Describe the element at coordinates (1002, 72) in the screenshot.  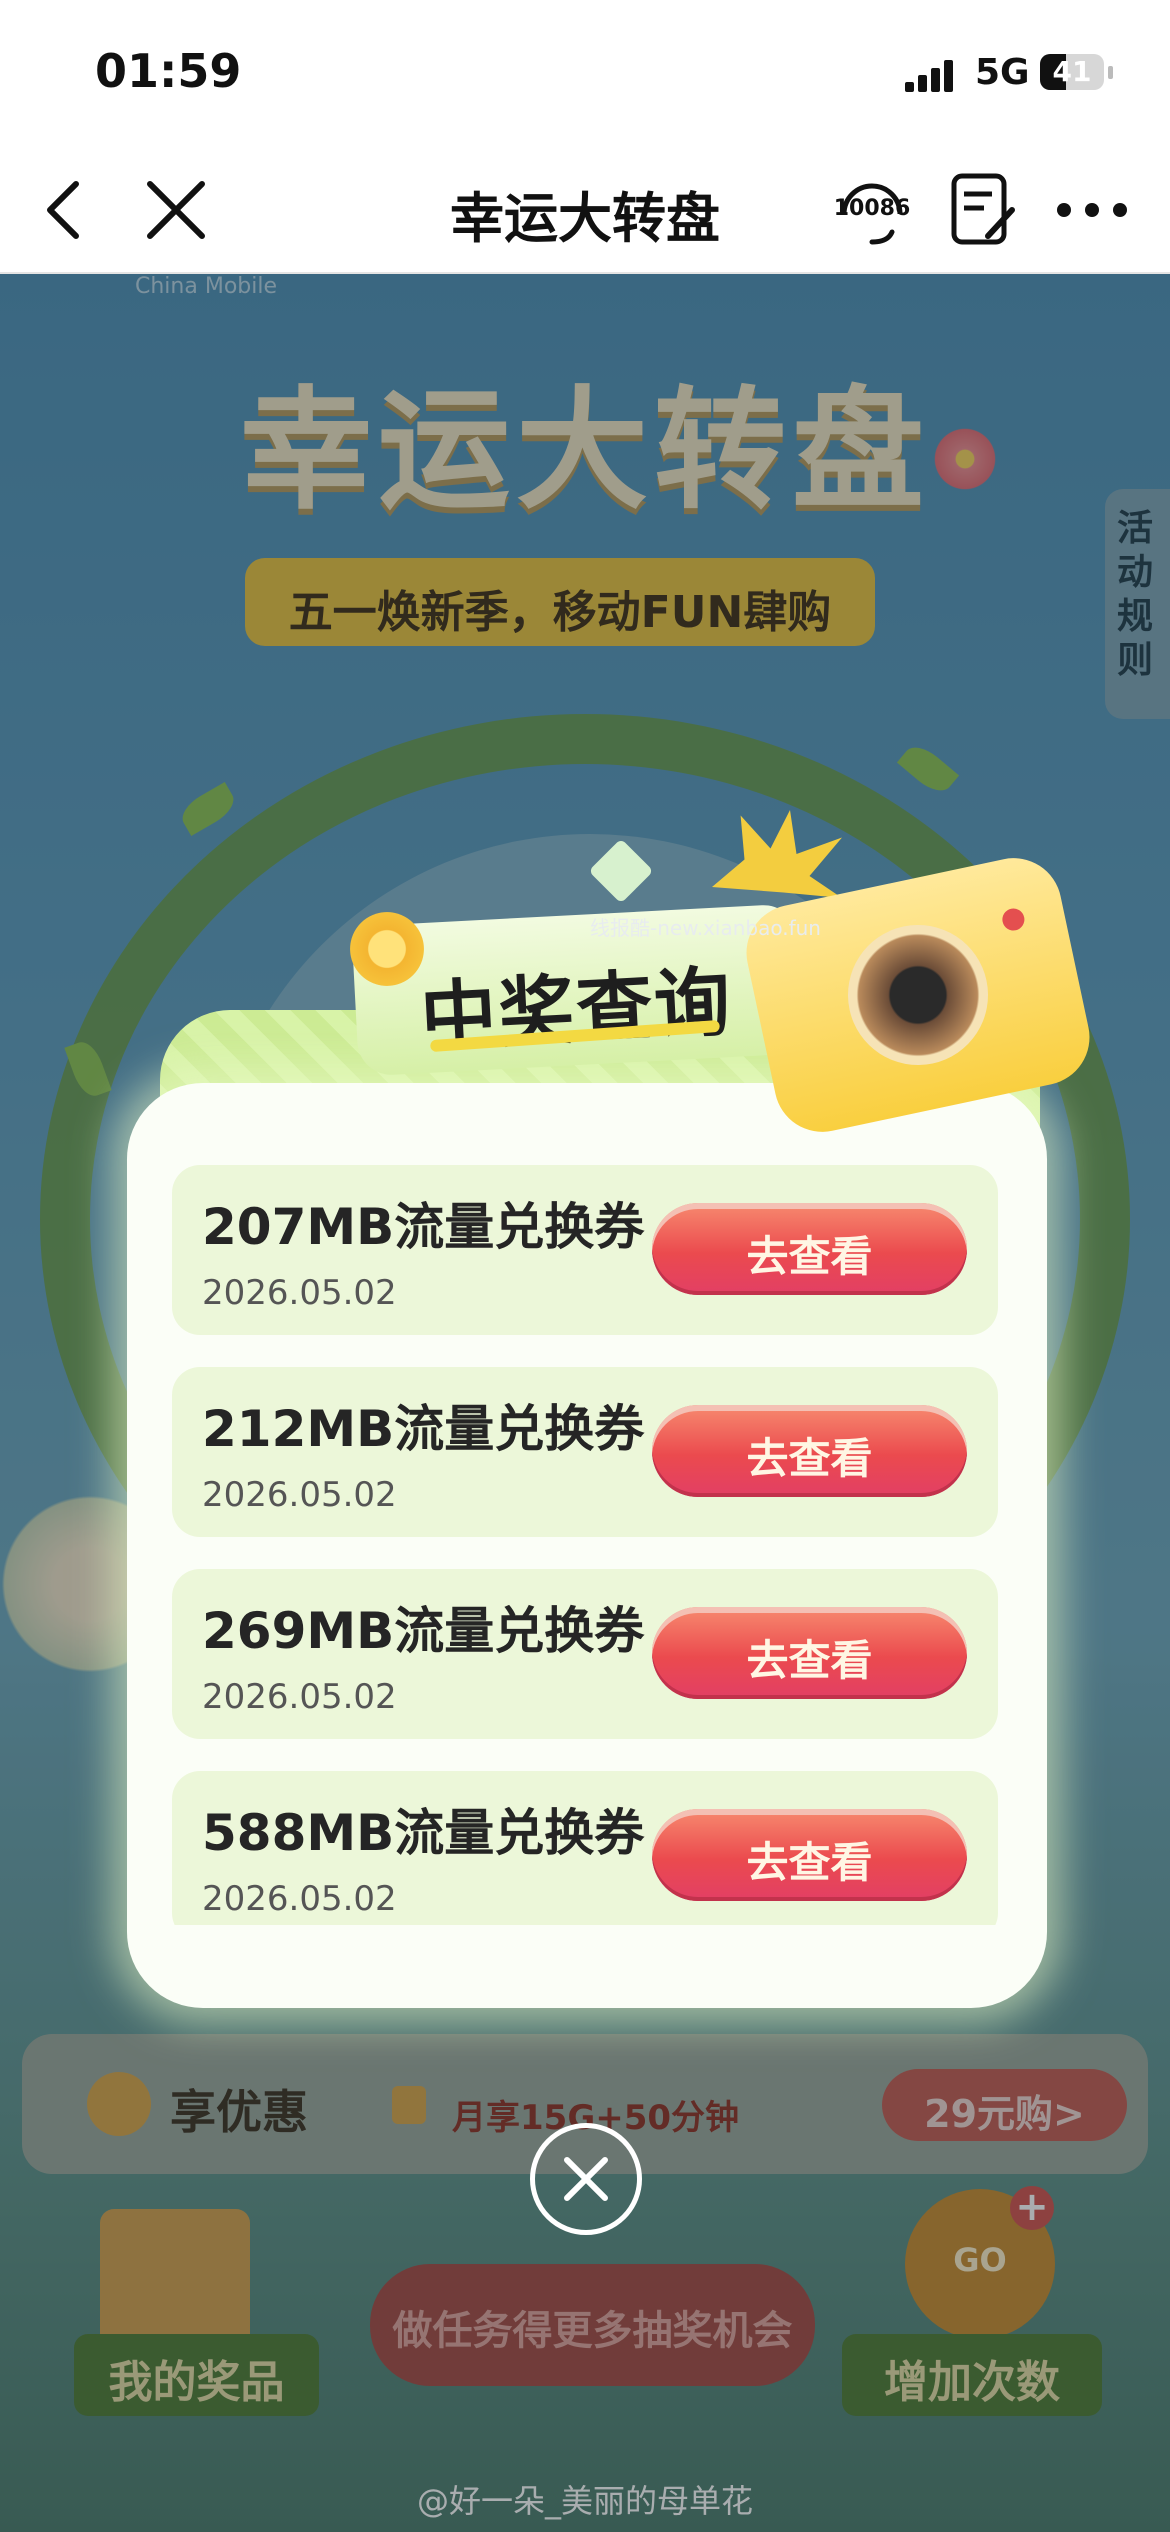
I see `network-label: 5G` at that location.